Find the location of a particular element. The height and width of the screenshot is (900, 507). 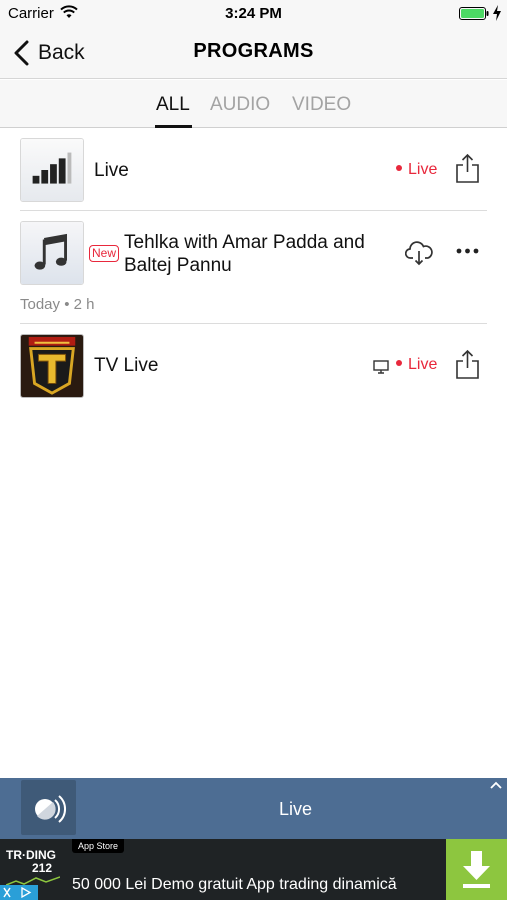

tv-icon is located at coordinates (381, 367).